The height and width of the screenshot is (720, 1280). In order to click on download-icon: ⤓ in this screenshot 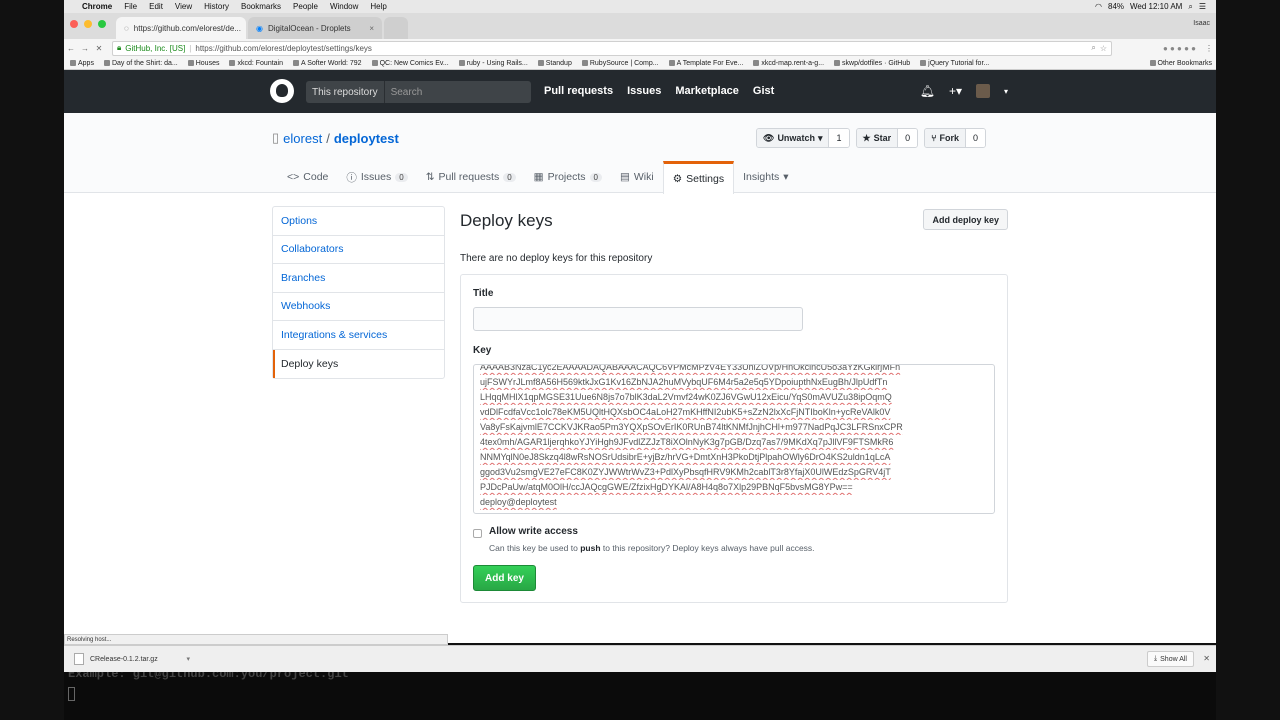, I will do `click(1156, 658)`.